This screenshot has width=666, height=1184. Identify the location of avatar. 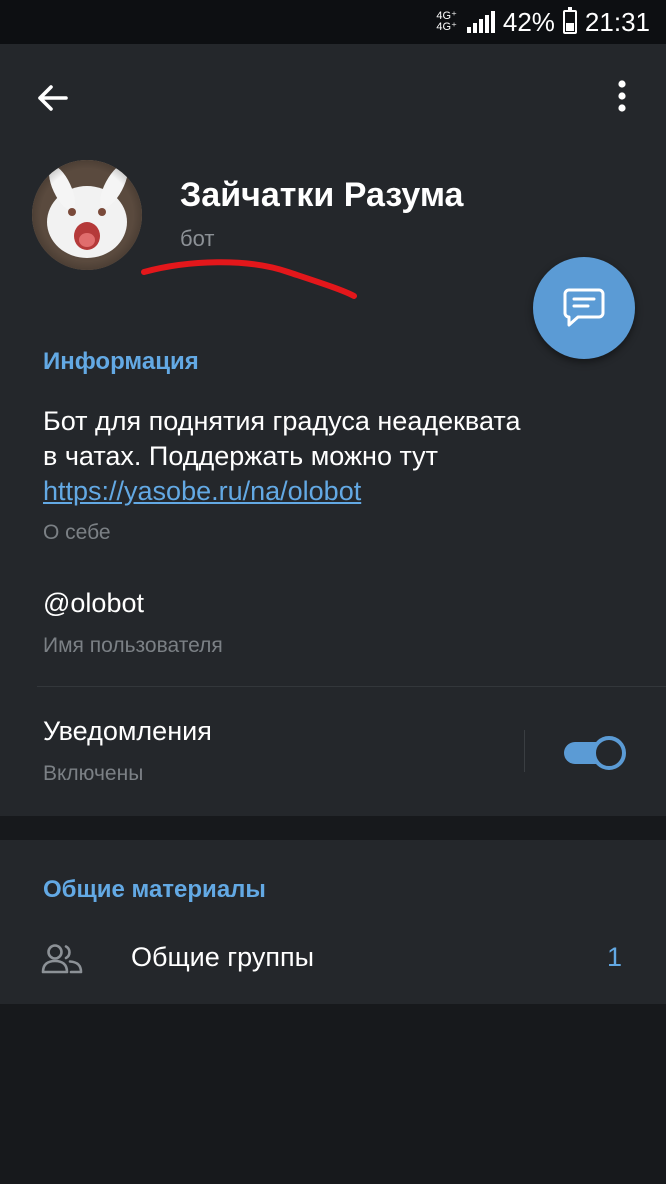
(87, 215).